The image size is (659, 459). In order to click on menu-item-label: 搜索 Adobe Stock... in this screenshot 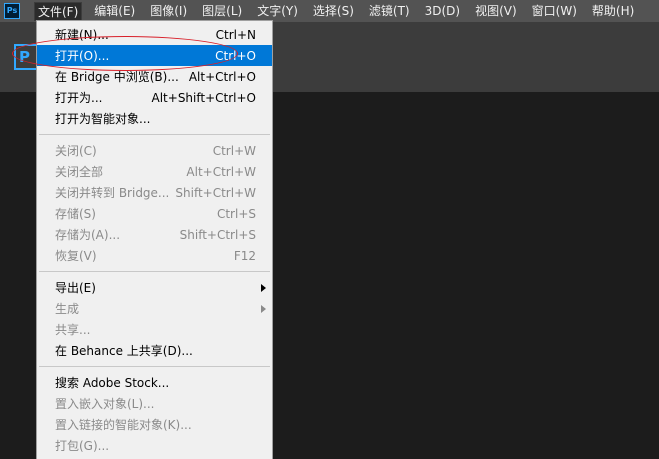, I will do `click(112, 383)`.